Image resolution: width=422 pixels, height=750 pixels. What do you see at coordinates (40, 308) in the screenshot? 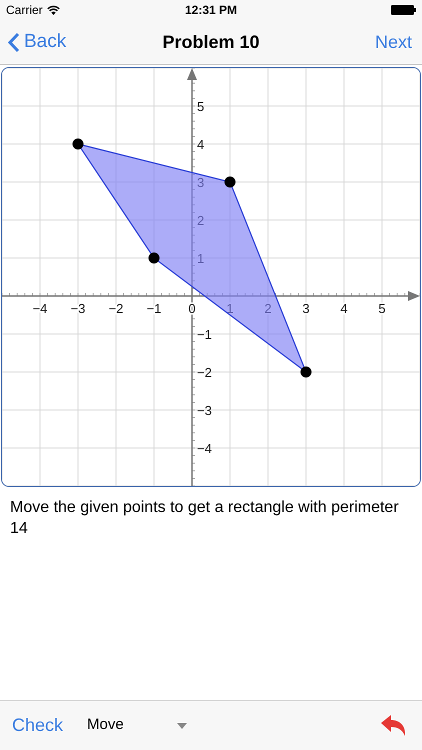
I see `x-tick-label: −4` at bounding box center [40, 308].